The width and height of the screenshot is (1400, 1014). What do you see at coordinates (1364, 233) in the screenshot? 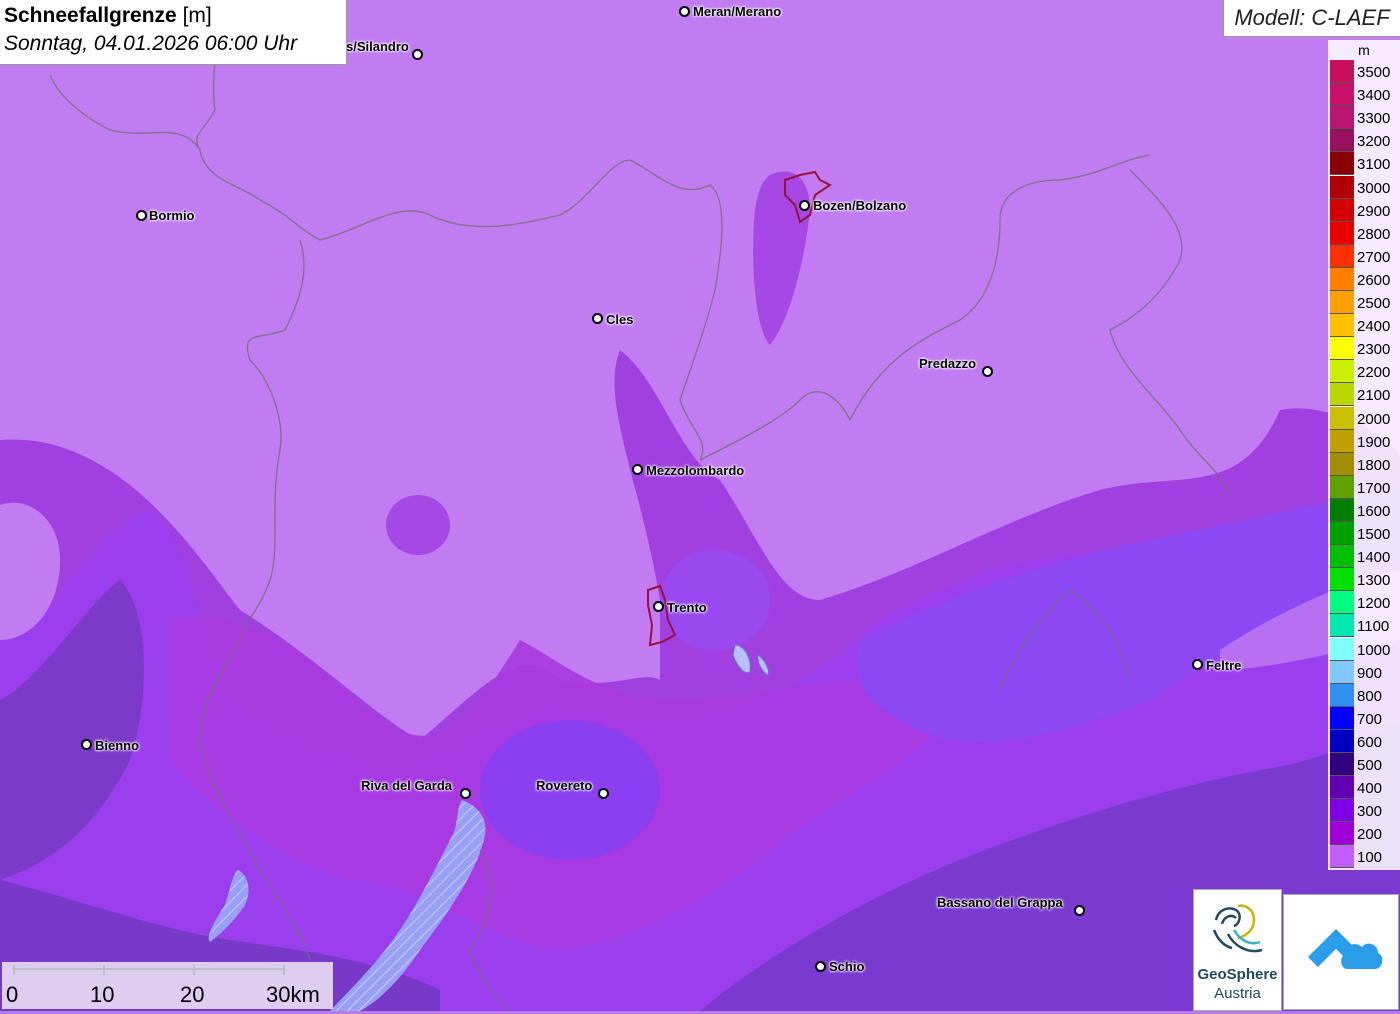
I see `legend-item: 2800` at bounding box center [1364, 233].